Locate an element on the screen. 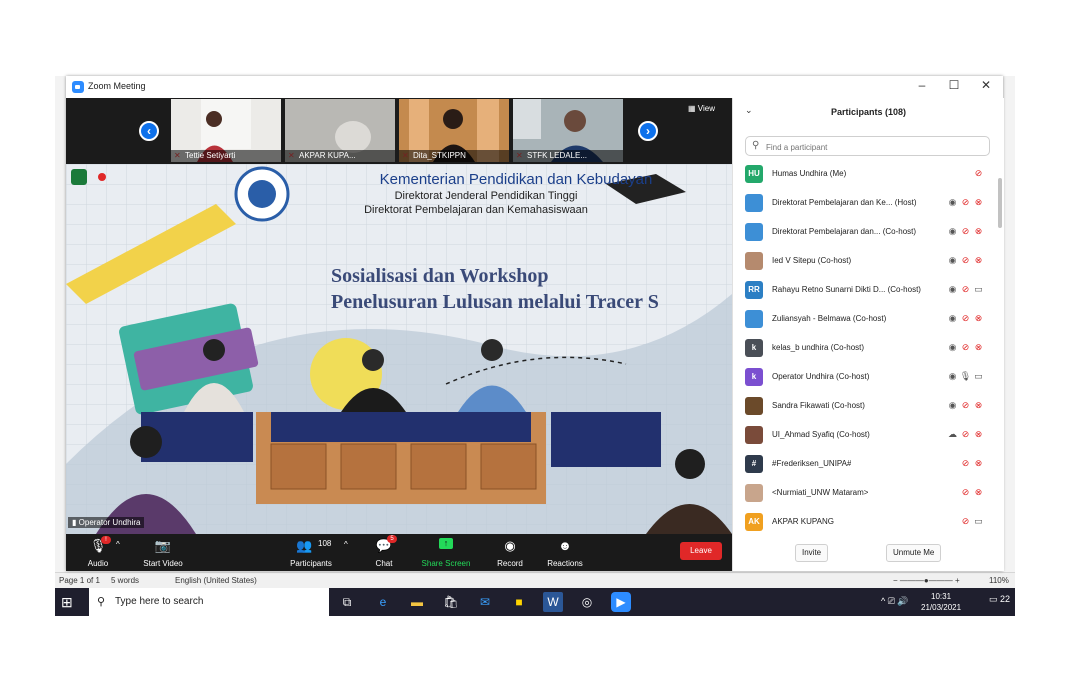  participant-row: UI_Ahmad Syafiq (Co-host) ☁ ⊘ ⊗ is located at coordinates (864, 435).